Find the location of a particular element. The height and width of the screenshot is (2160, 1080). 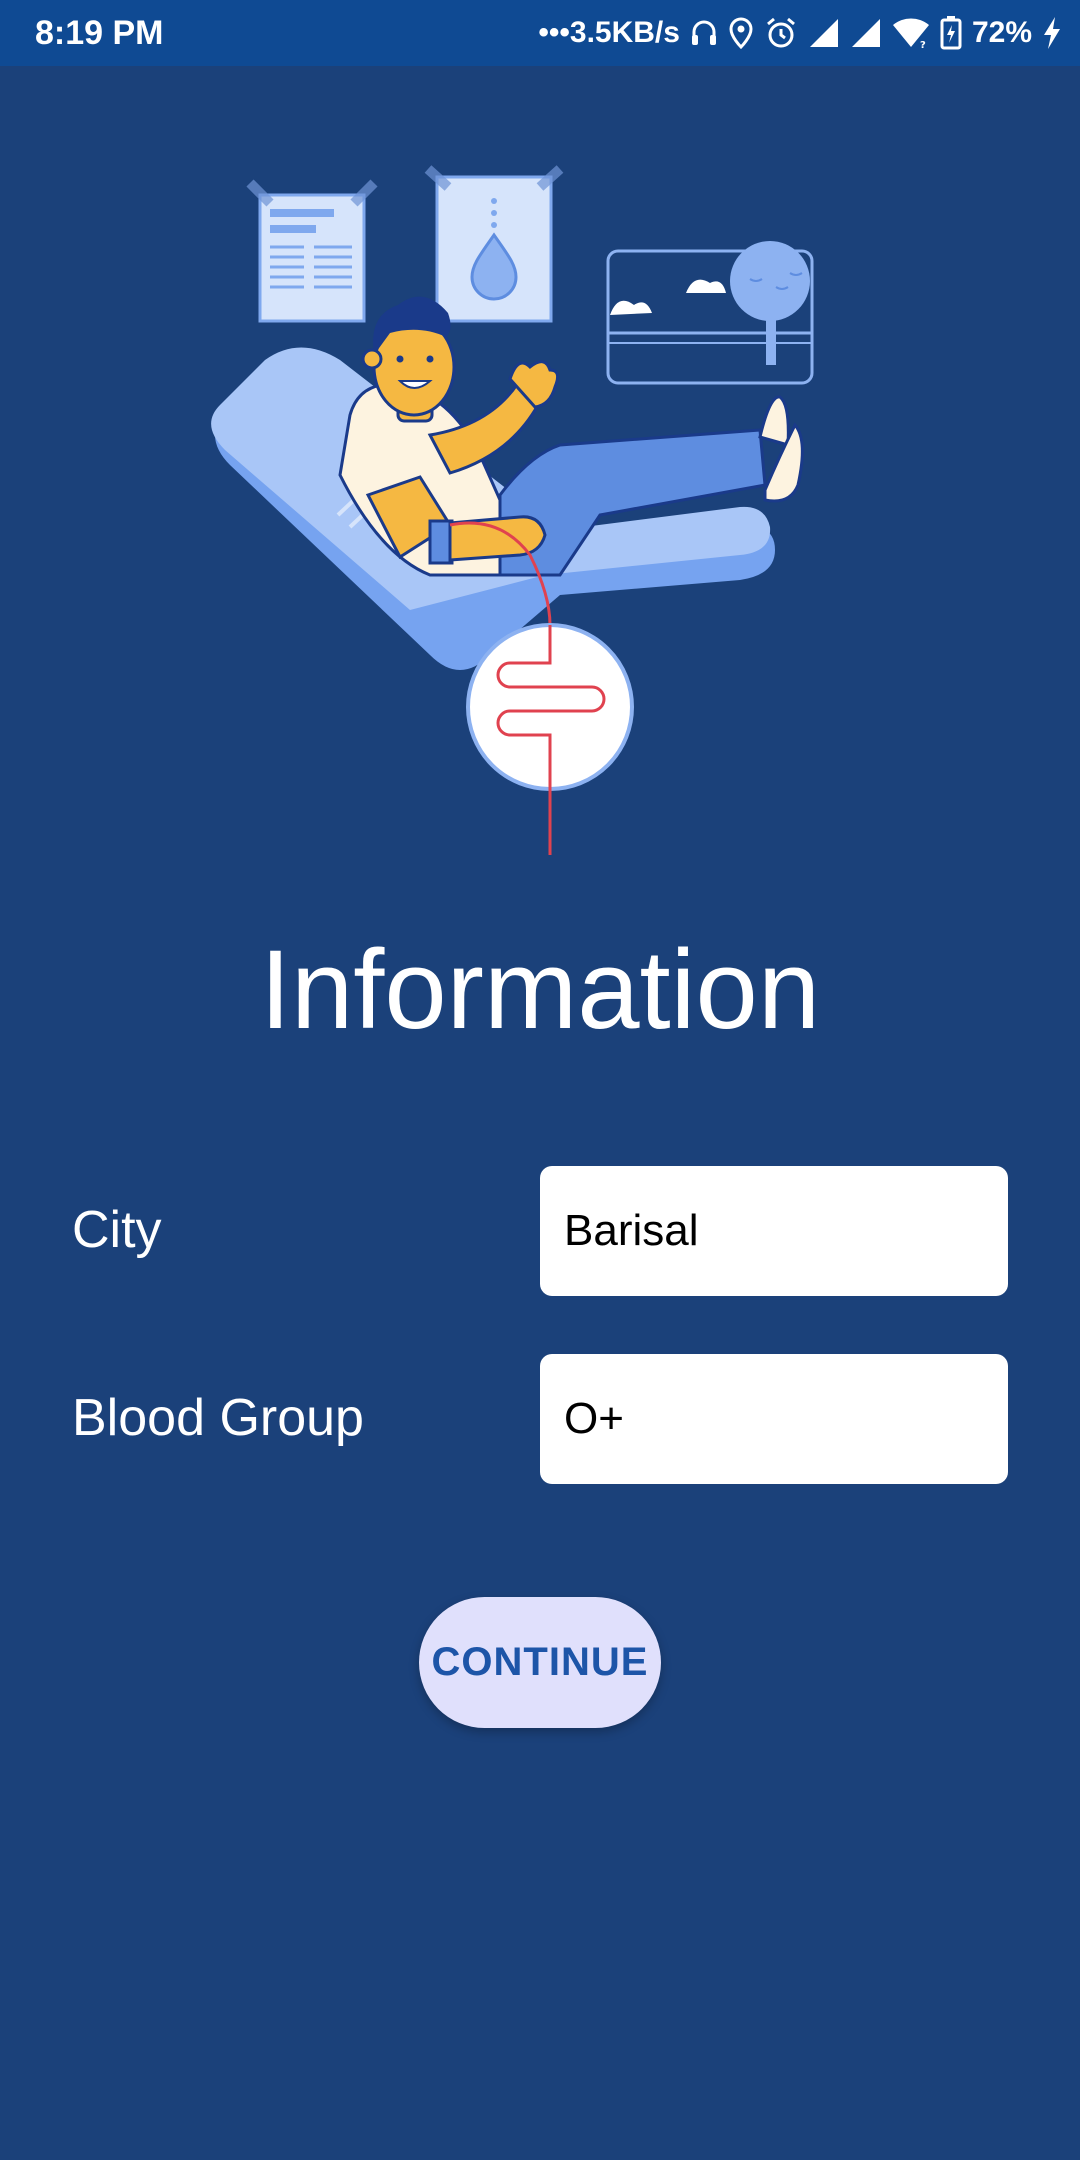

city-input: Barisal is located at coordinates (774, 1231).